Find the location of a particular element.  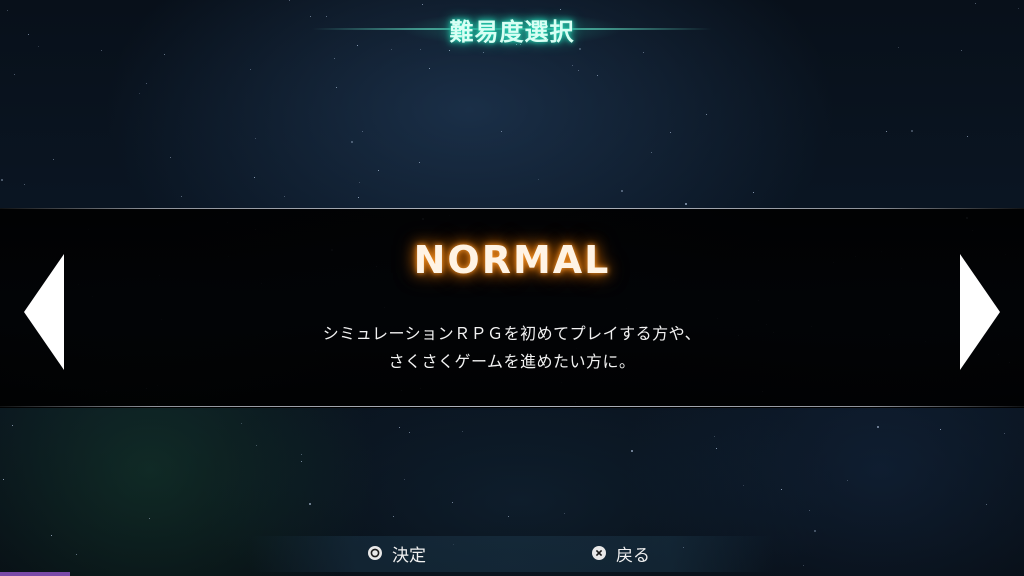

cross-button-icon is located at coordinates (599, 553).